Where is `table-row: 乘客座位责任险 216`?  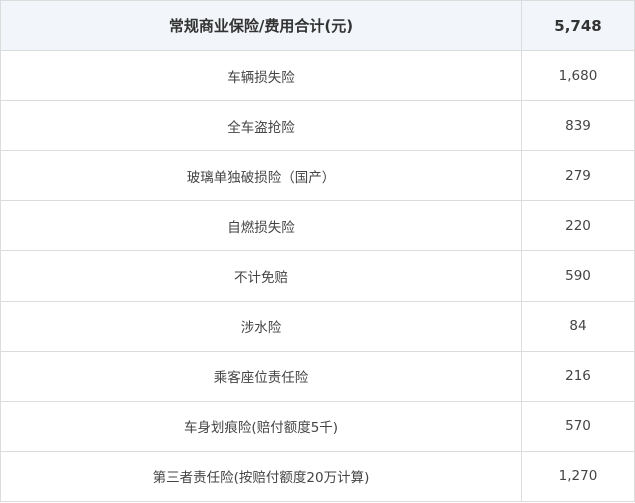 table-row: 乘客座位责任险 216 is located at coordinates (317, 376).